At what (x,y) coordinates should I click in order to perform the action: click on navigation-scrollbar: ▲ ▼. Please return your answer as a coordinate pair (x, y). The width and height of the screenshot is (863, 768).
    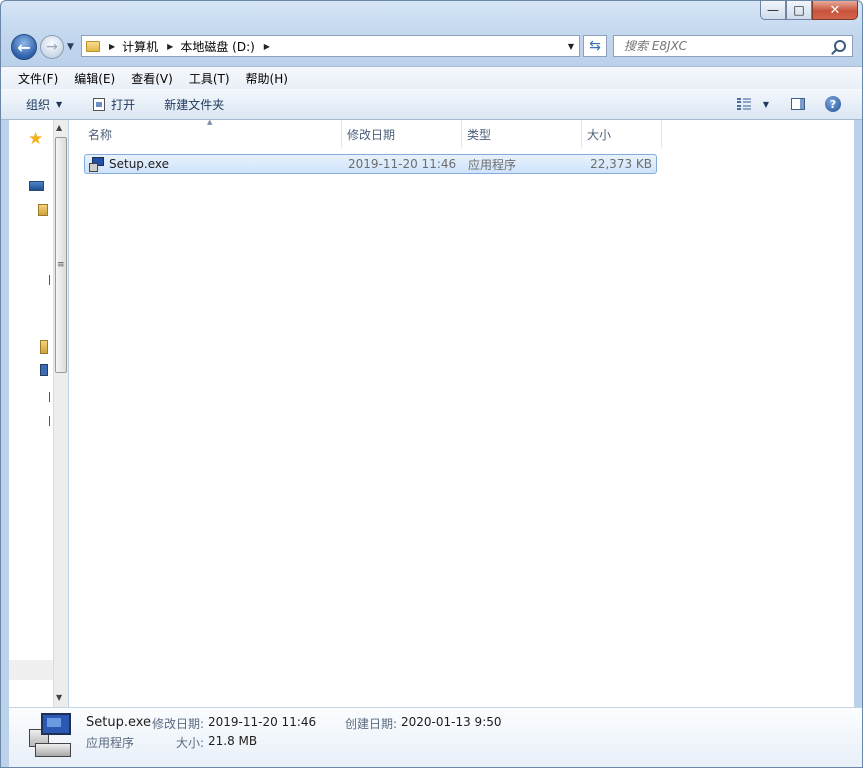
    Looking at the image, I should click on (60, 413).